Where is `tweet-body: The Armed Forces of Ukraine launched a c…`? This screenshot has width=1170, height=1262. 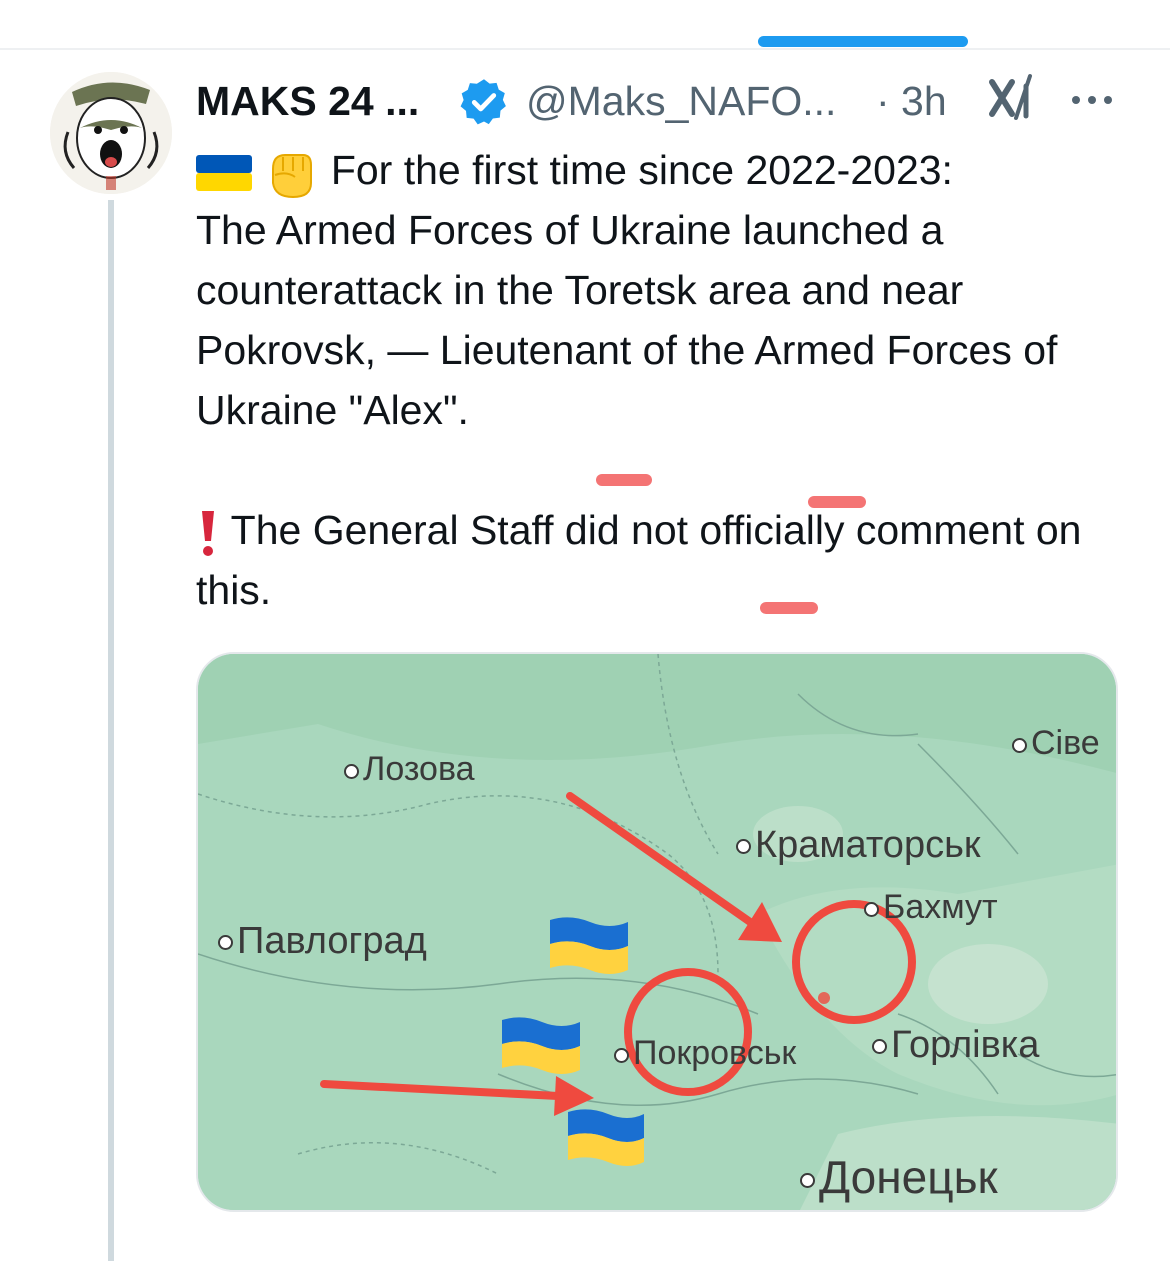
tweet-body: The Armed Forces of Ukraine launched a c… is located at coordinates (627, 320).